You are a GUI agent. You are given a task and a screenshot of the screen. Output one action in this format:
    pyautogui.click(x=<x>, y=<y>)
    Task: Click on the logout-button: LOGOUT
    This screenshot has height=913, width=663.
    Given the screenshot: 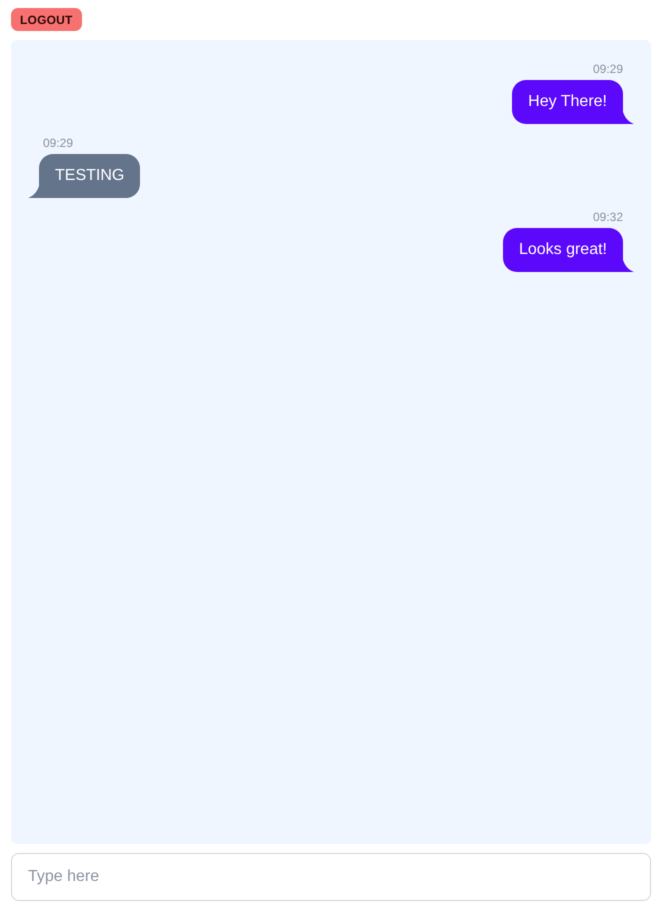 What is the action you would take?
    pyautogui.click(x=46, y=19)
    